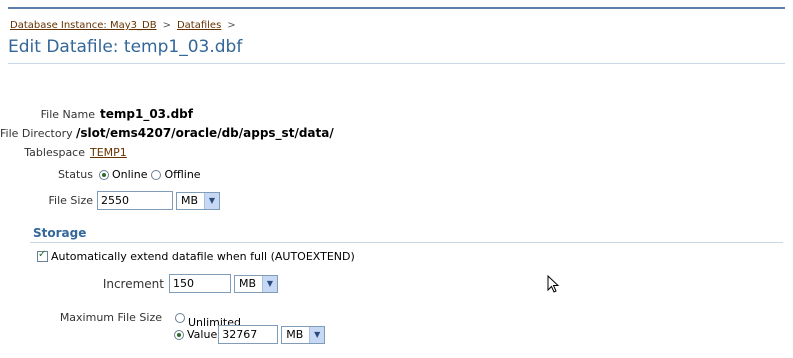 This screenshot has height=358, width=793. Describe the element at coordinates (42, 255) in the screenshot. I see `autoextend-checkbox` at that location.